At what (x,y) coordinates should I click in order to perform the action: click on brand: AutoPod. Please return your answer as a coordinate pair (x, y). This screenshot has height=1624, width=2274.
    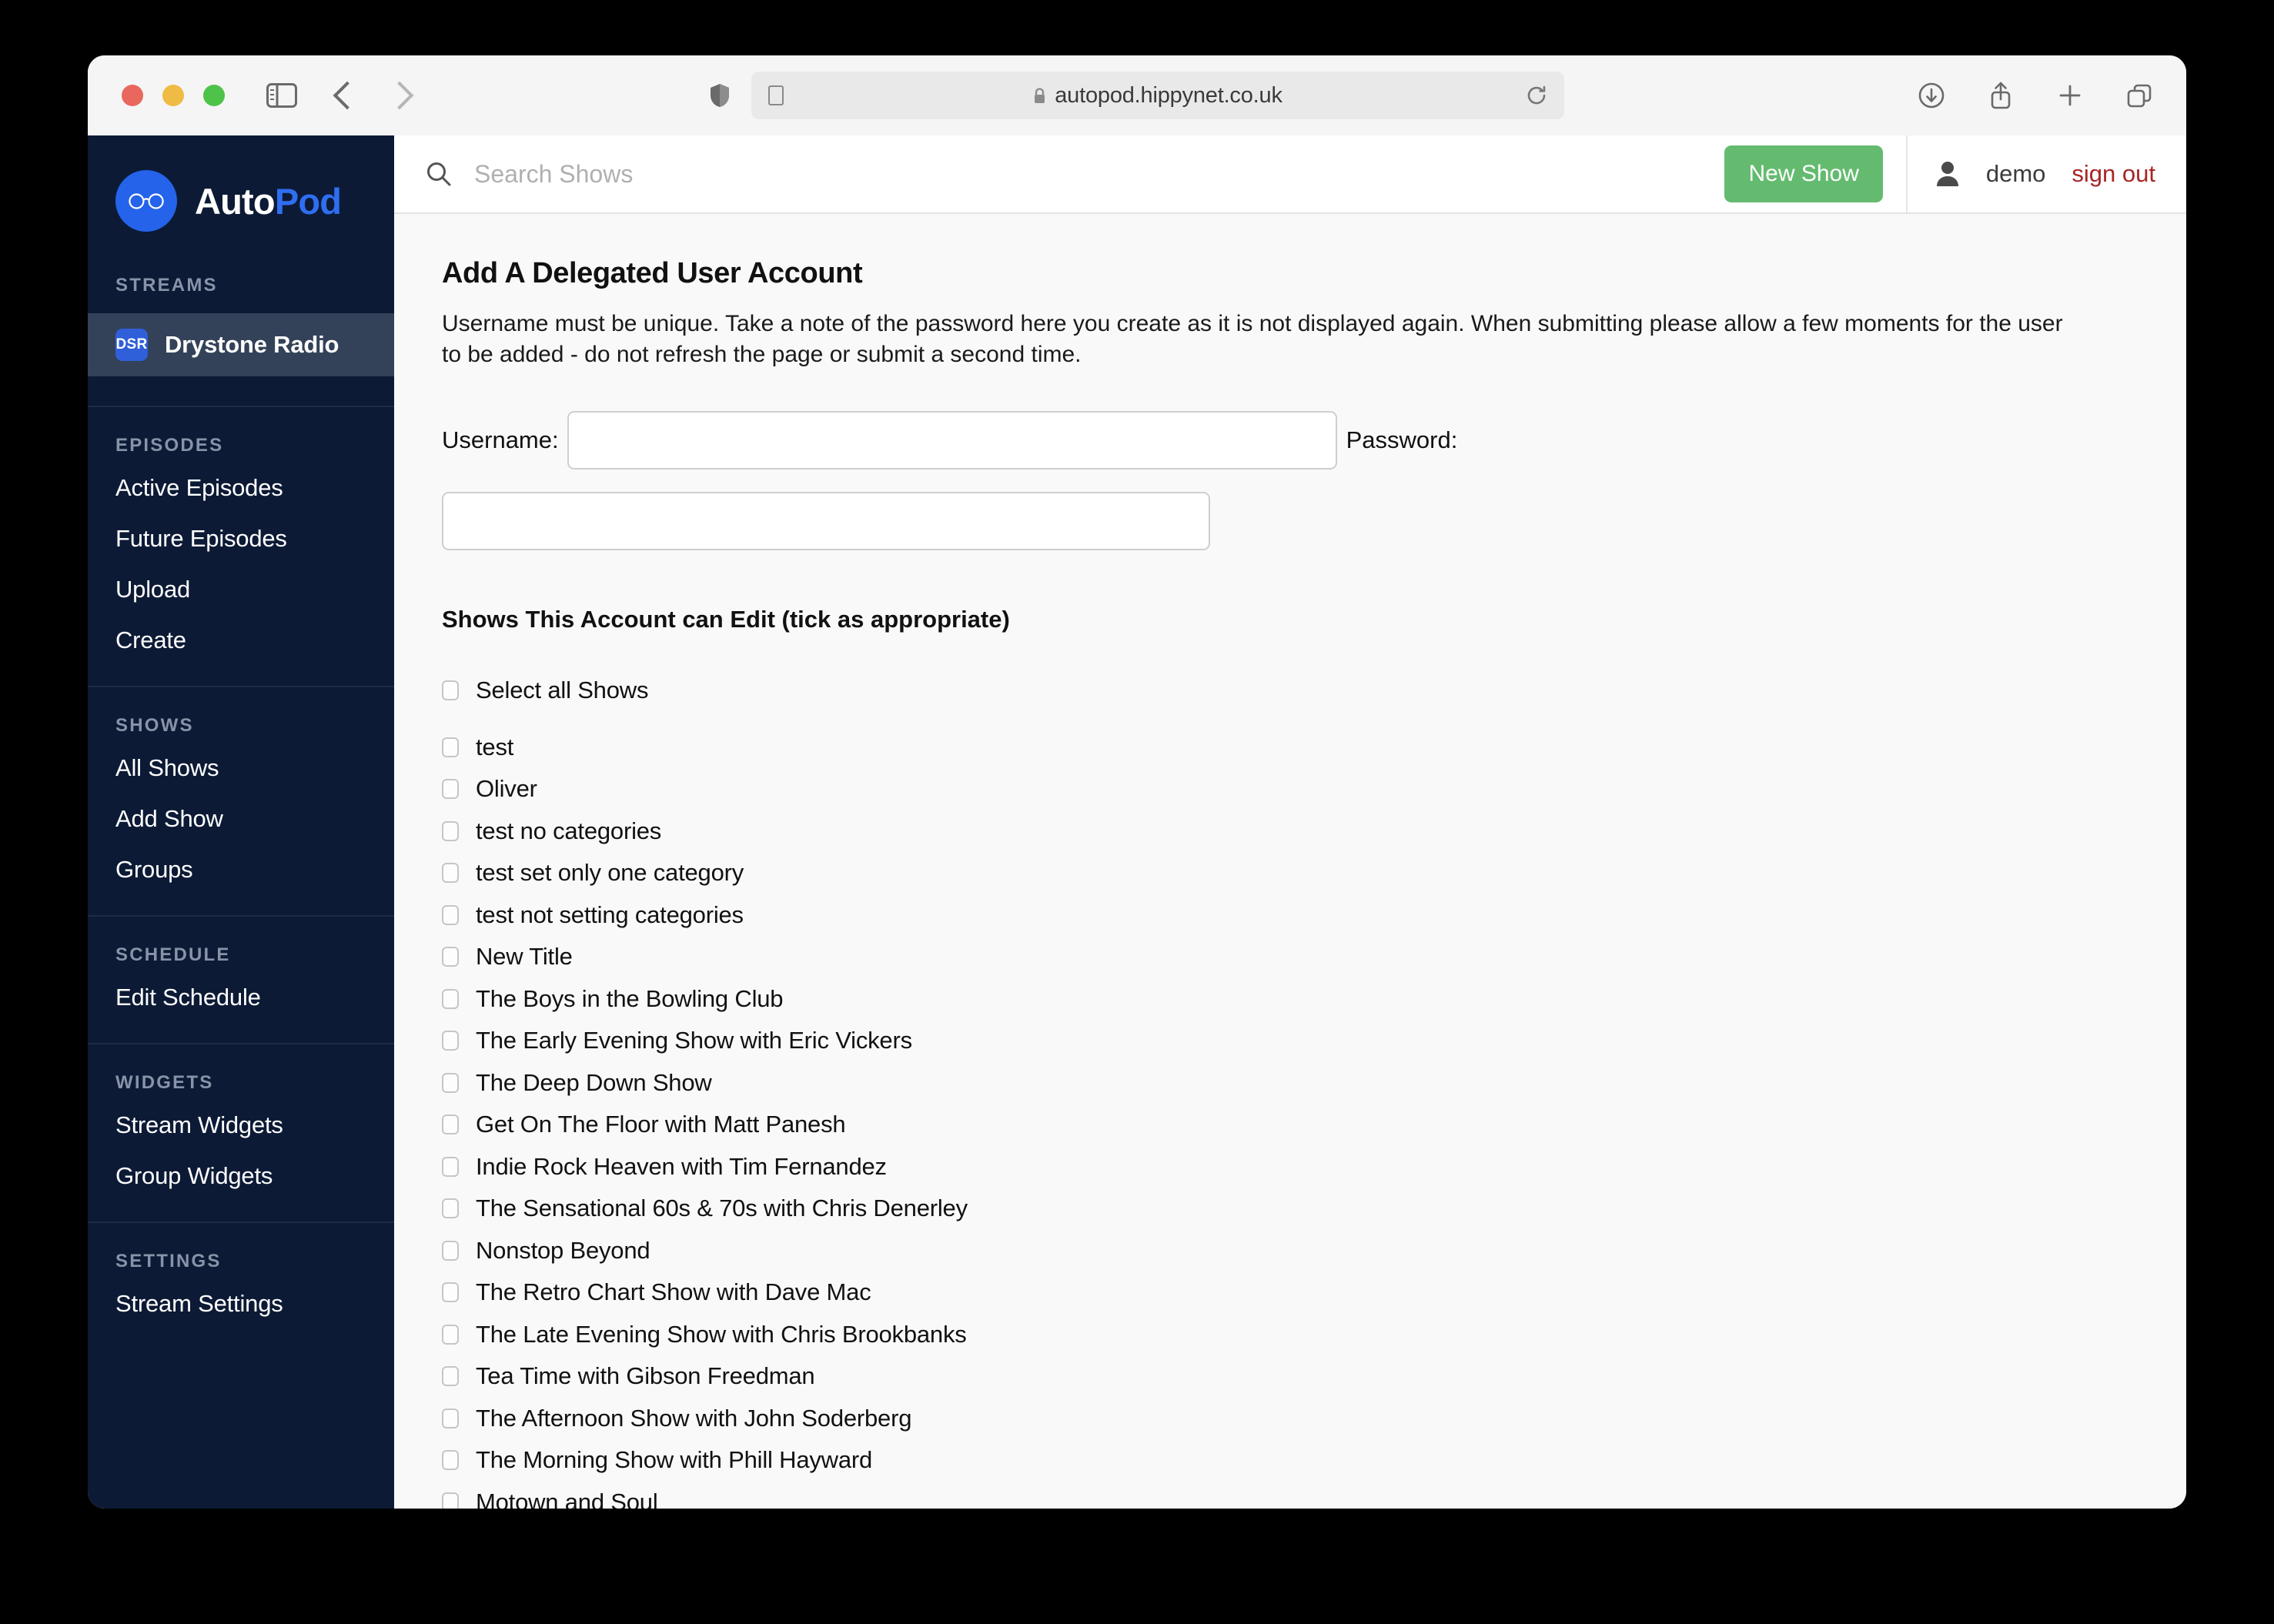
    Looking at the image, I should click on (241, 201).